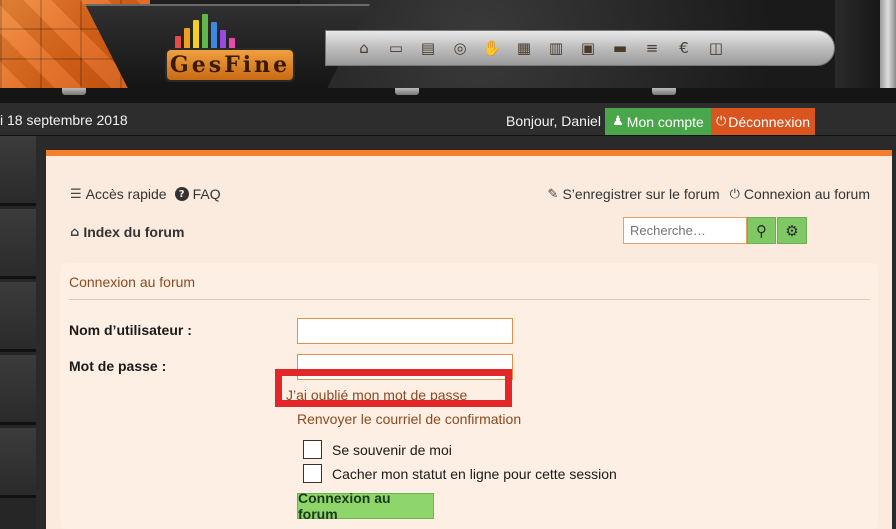 The width and height of the screenshot is (896, 529). Describe the element at coordinates (806, 194) in the screenshot. I see `login-label: Connexion au forum` at that location.